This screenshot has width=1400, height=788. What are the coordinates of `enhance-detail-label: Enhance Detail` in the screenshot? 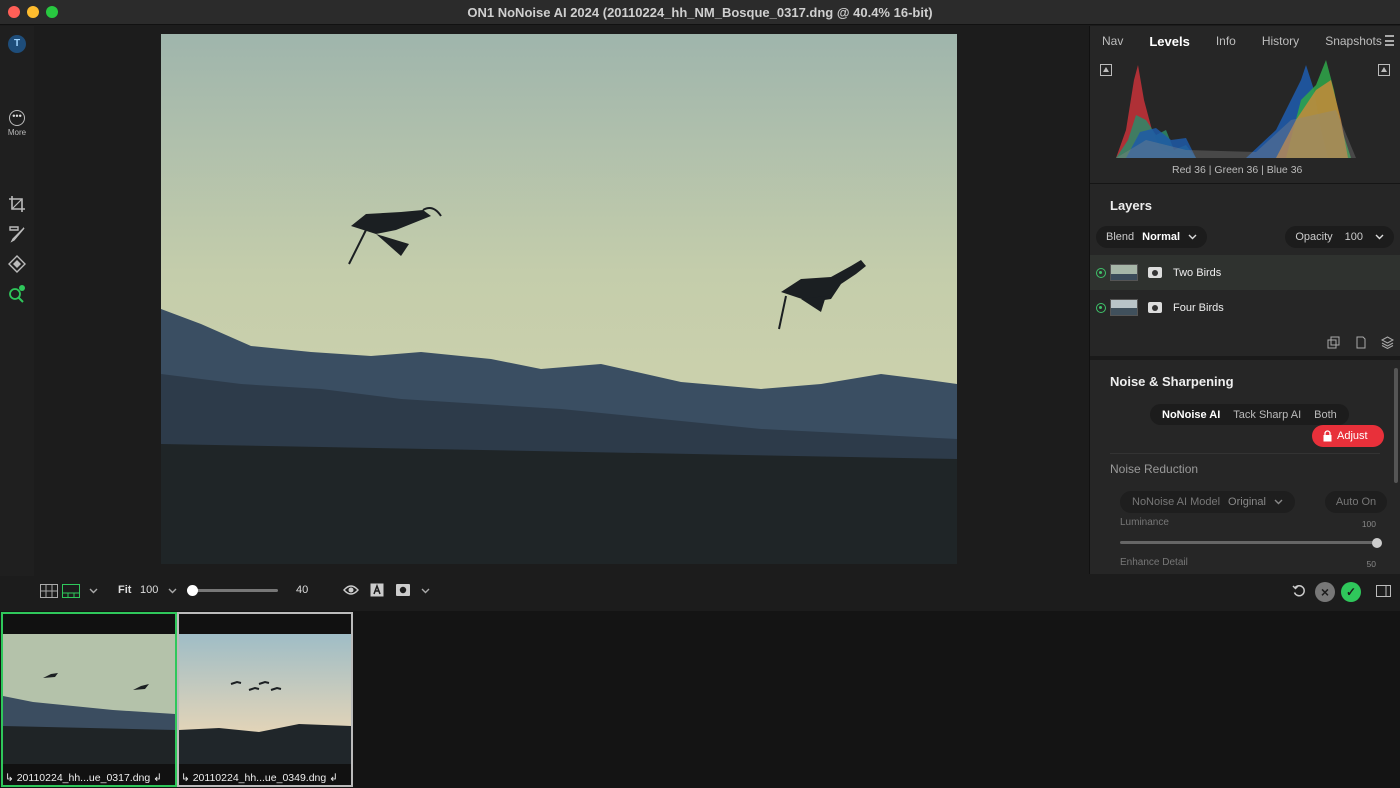 It's located at (1154, 562).